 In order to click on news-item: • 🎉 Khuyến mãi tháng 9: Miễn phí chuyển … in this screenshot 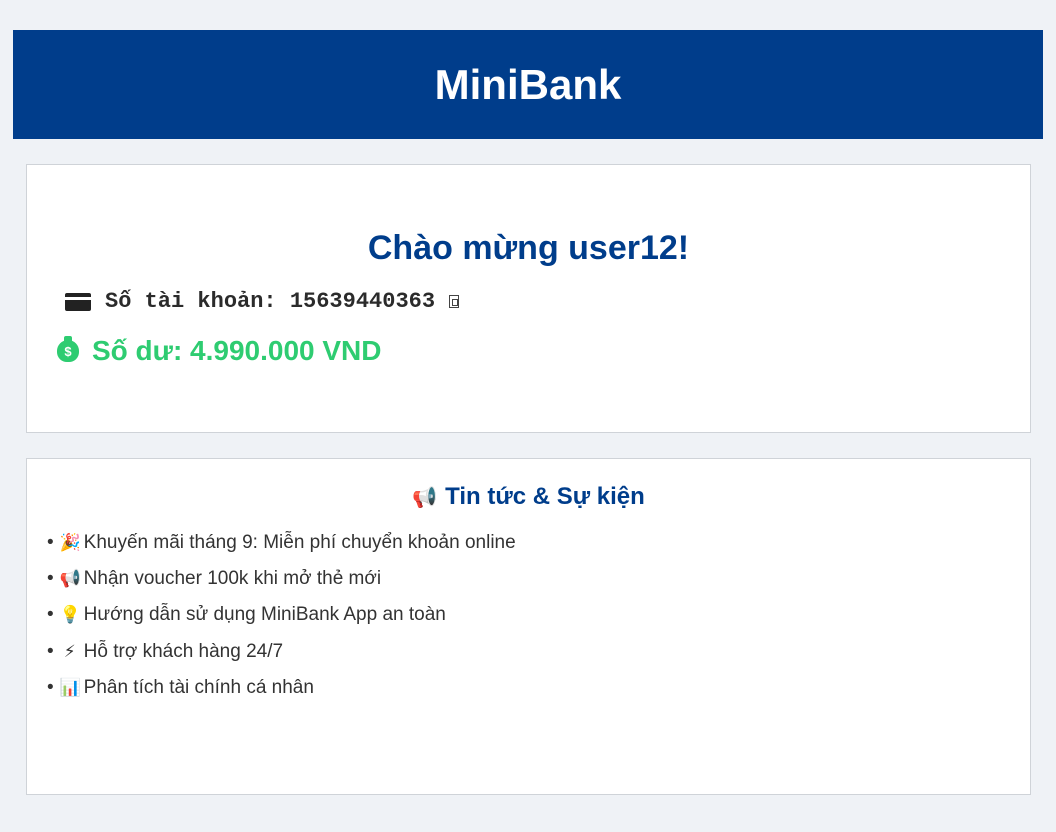, I will do `click(281, 543)`.